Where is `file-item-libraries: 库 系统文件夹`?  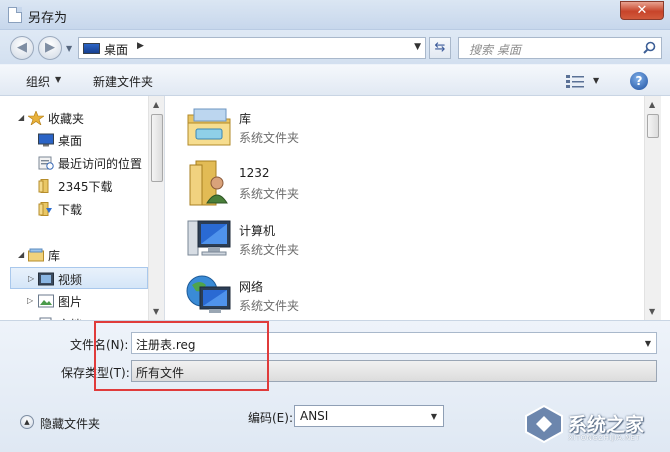 file-item-libraries: 库 系统文件夹 is located at coordinates (311, 129).